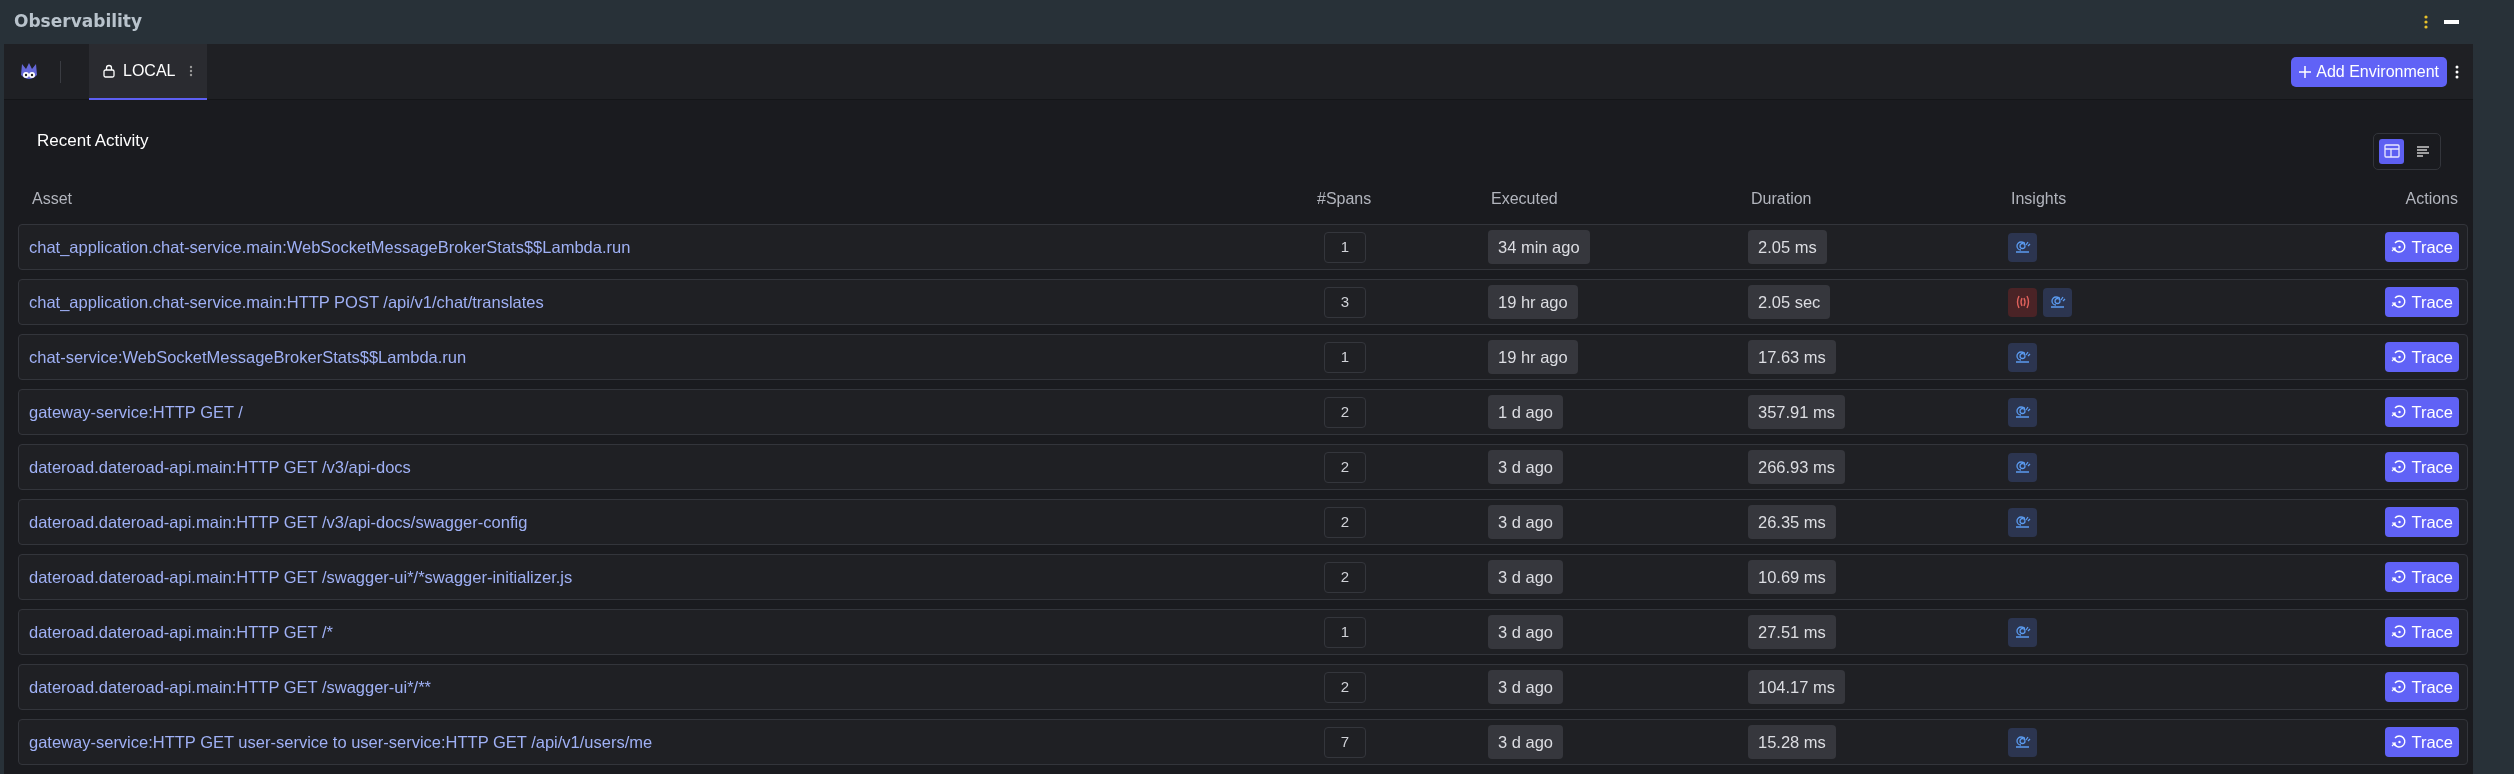 The width and height of the screenshot is (2514, 774). What do you see at coordinates (2305, 71) in the screenshot?
I see `plus-icon` at bounding box center [2305, 71].